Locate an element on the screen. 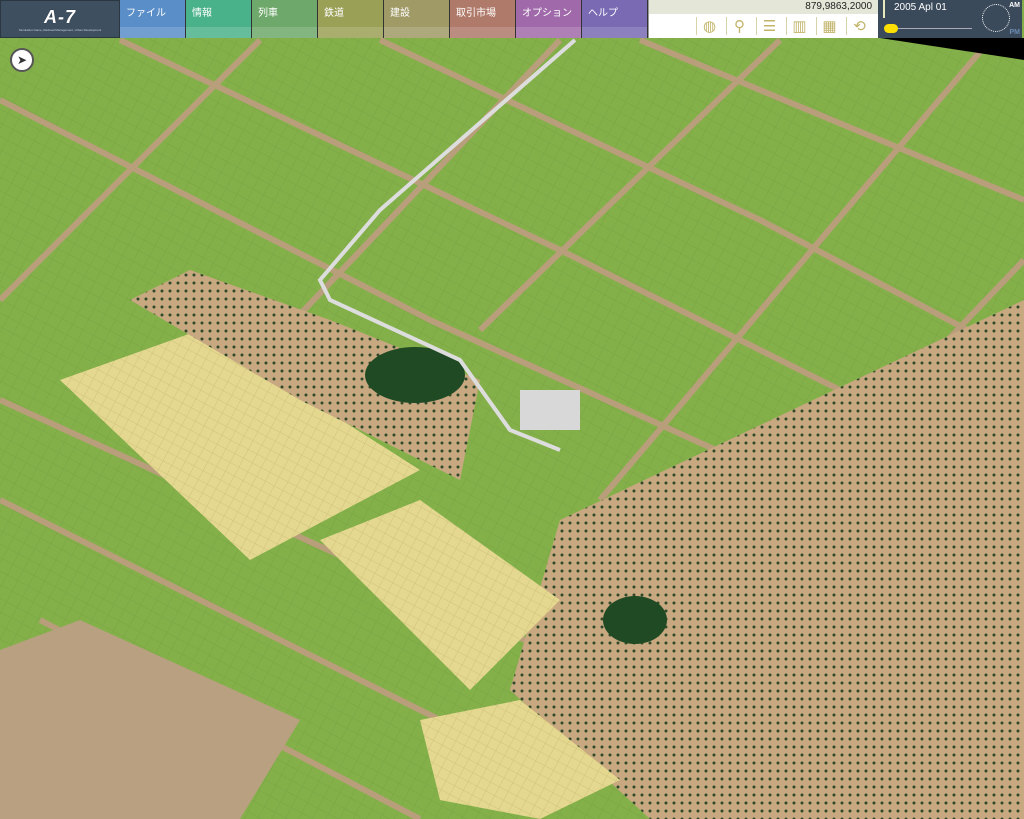 The height and width of the screenshot is (819, 1024). grid-icon: ▦ is located at coordinates (829, 26).